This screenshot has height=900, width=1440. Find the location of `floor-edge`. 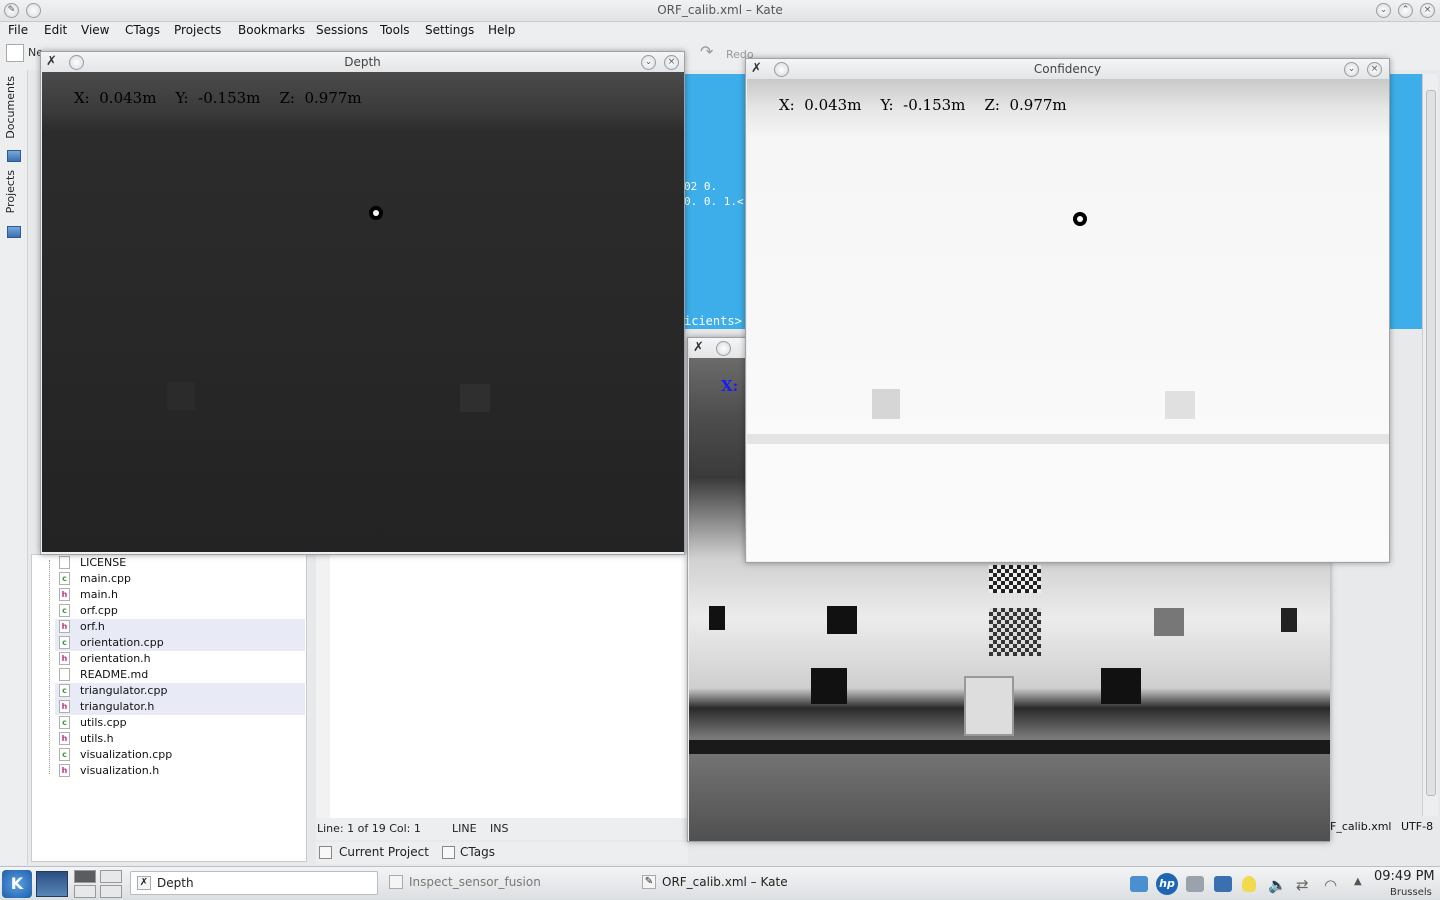

floor-edge is located at coordinates (1009, 747).